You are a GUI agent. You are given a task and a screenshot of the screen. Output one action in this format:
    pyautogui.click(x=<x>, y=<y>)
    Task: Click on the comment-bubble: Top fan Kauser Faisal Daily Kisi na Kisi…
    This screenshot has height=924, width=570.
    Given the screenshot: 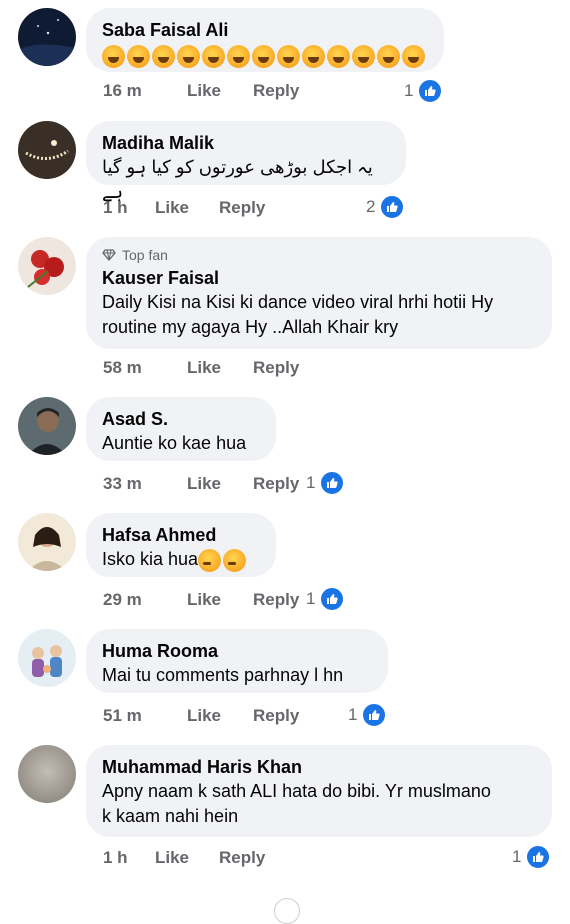 What is the action you would take?
    pyautogui.click(x=319, y=293)
    